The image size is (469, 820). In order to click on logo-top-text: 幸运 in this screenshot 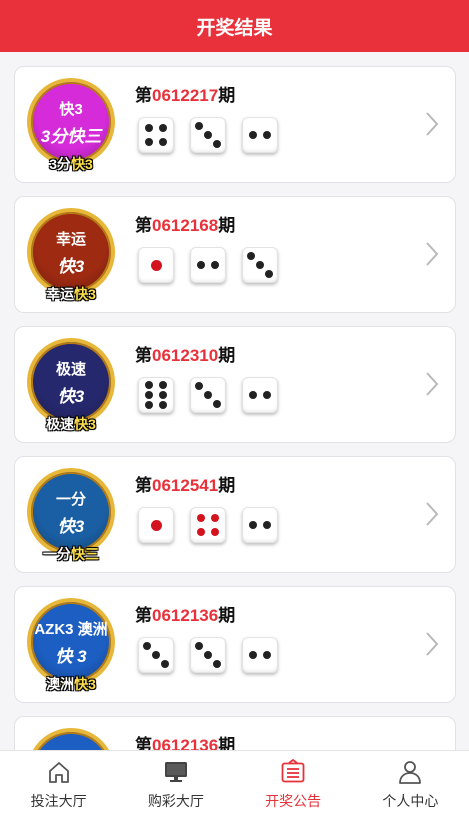, I will do `click(70, 239)`.